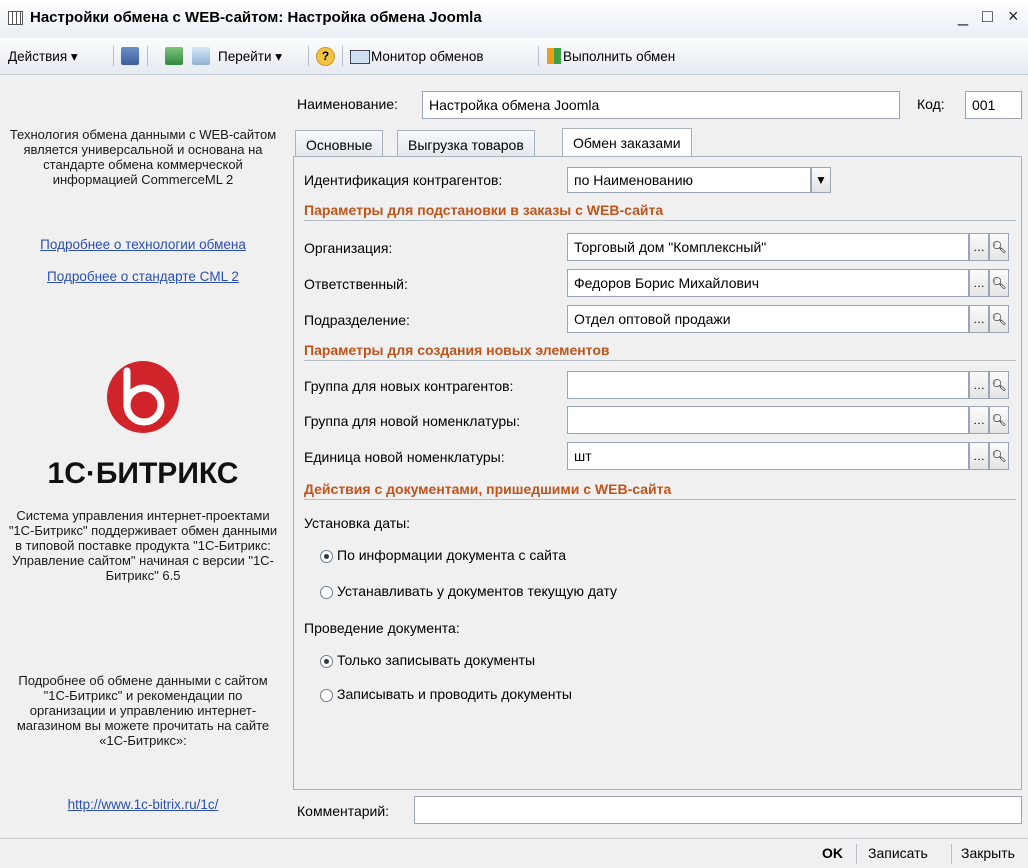  What do you see at coordinates (898, 853) in the screenshot?
I see `save-button: Записать` at bounding box center [898, 853].